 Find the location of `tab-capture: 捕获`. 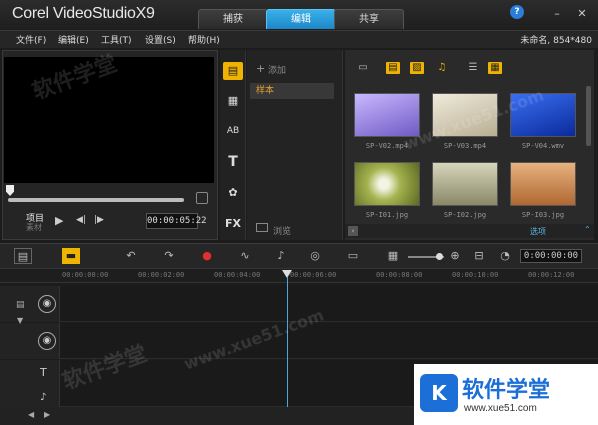

tab-capture: 捕获 is located at coordinates (233, 19).